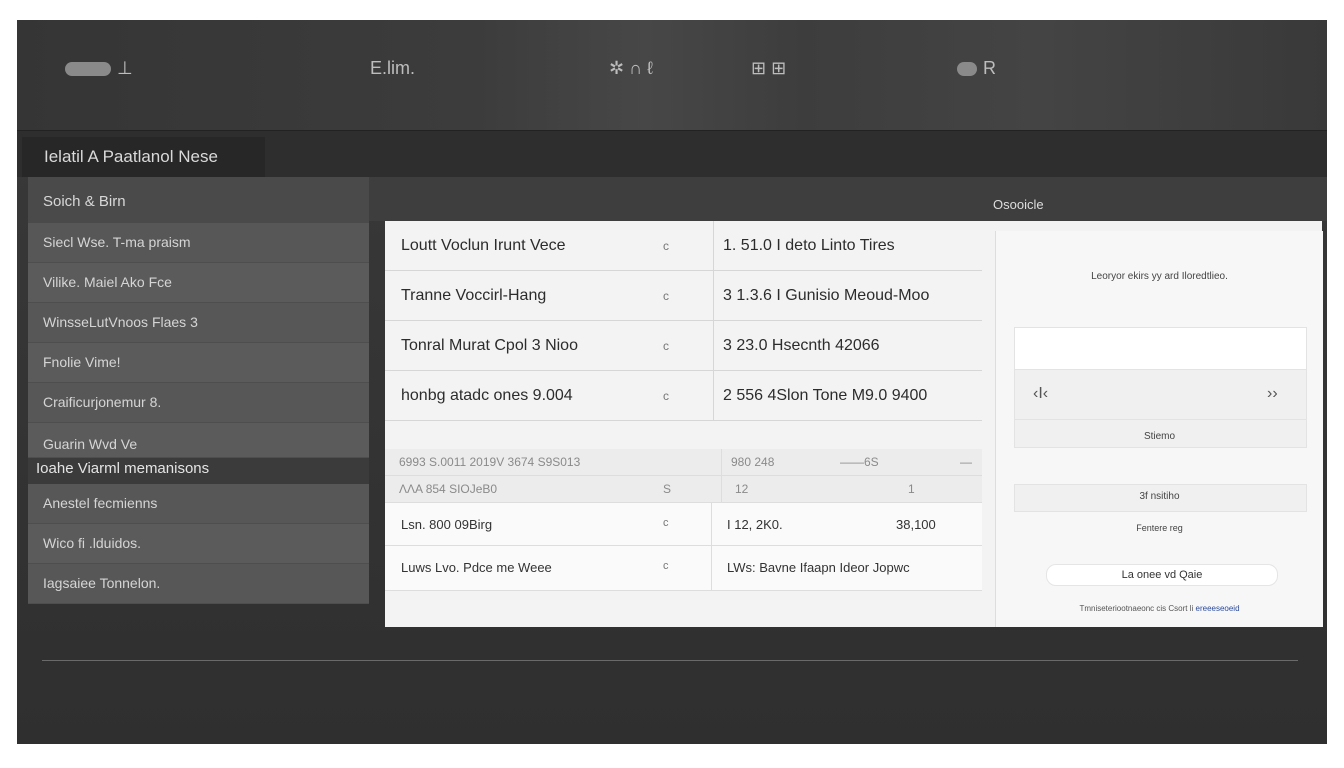 The width and height of the screenshot is (1344, 768). Describe the element at coordinates (667, 489) in the screenshot. I see `subtable-head-cell: S` at that location.